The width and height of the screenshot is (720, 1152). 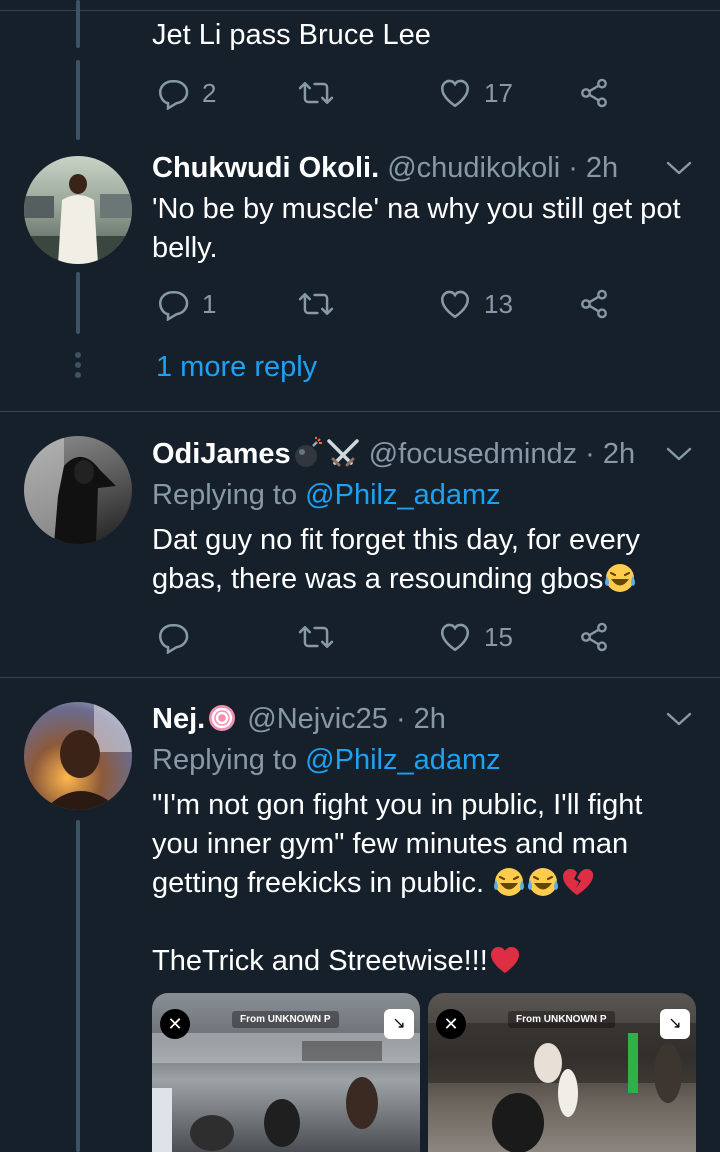 I want to click on reply-button: 2, so click(x=186, y=93).